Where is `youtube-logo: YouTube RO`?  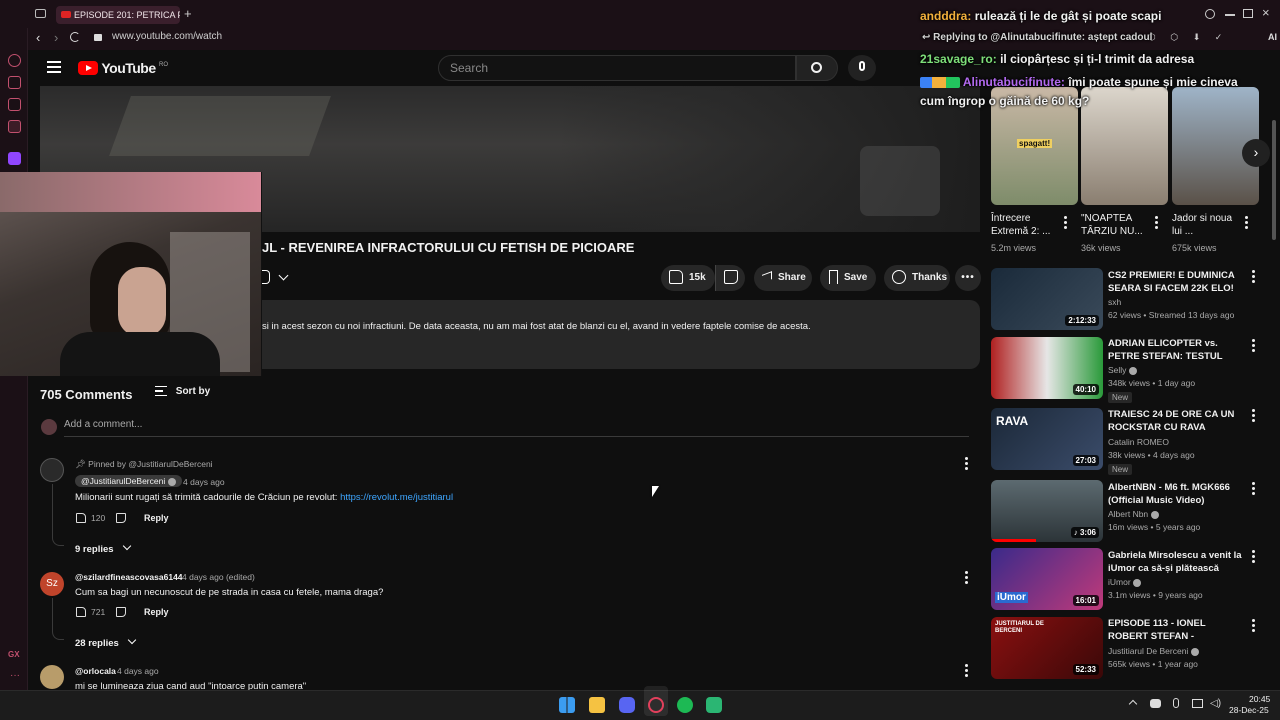 youtube-logo: YouTube RO is located at coordinates (123, 68).